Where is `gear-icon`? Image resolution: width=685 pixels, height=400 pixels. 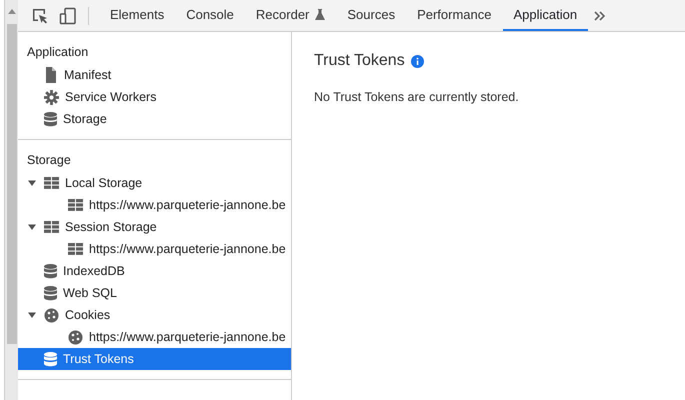
gear-icon is located at coordinates (51, 97).